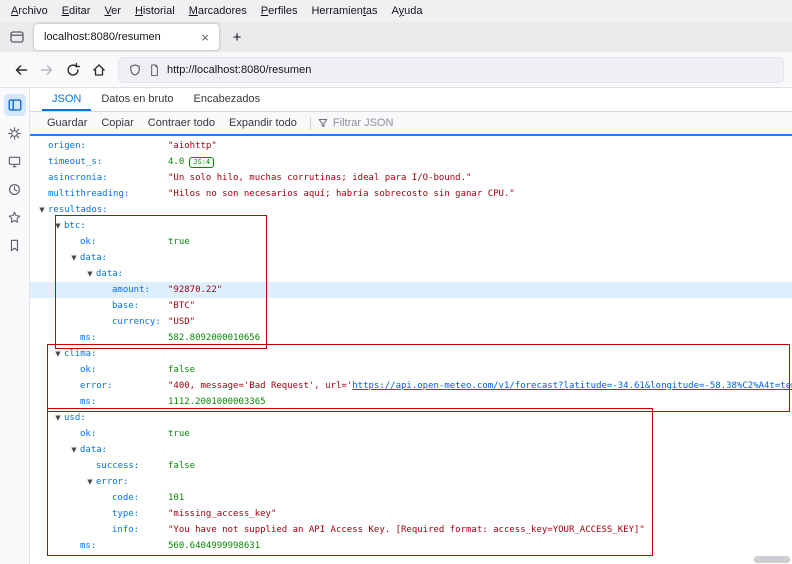  What do you see at coordinates (112, 11) in the screenshot?
I see `menu-ver: Ver` at bounding box center [112, 11].